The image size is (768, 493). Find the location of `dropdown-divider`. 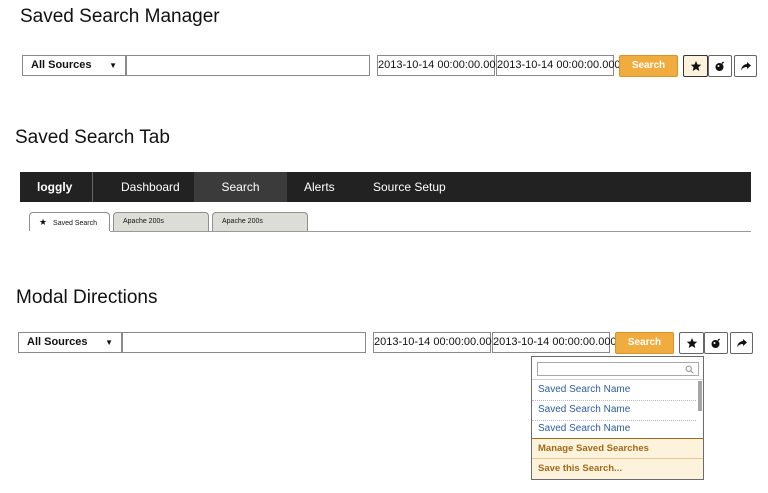

dropdown-divider is located at coordinates (617, 379).